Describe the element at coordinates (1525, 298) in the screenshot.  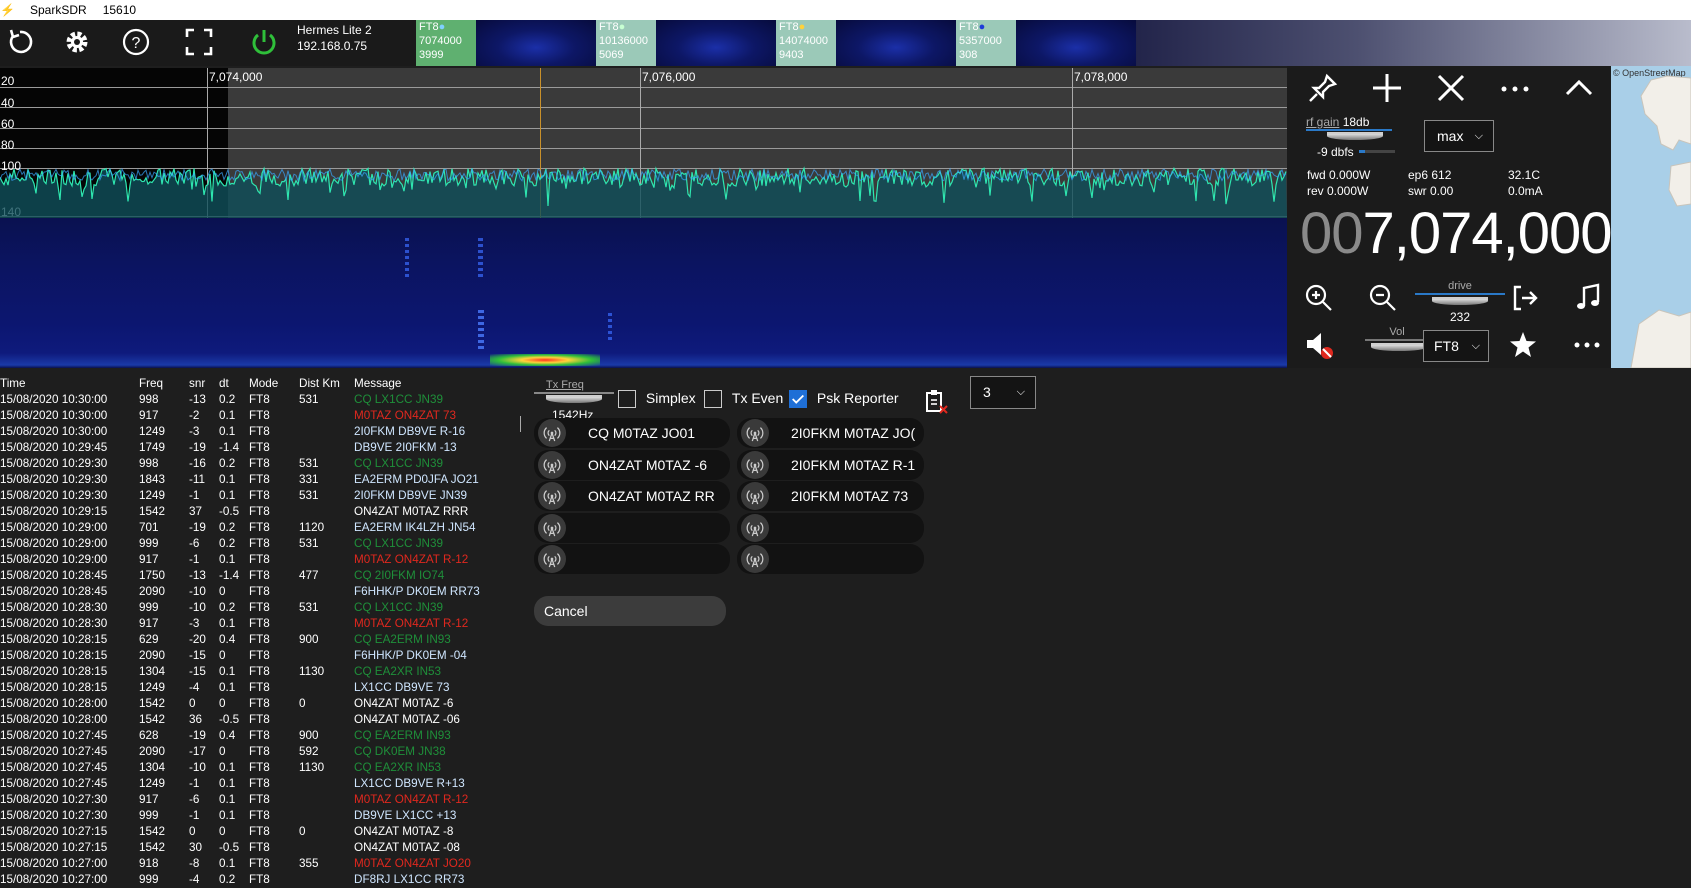
I see `transmit-exit-button` at that location.